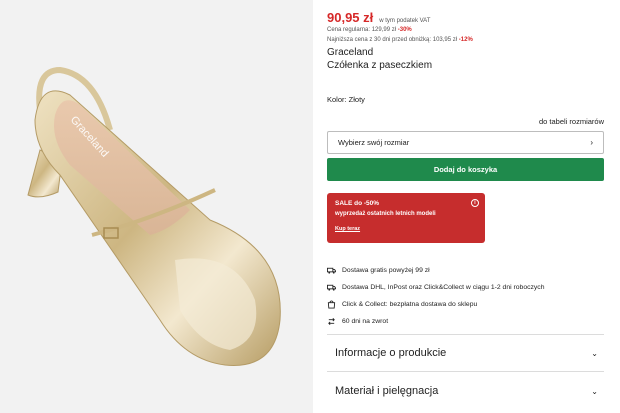 This screenshot has height=413, width=620. What do you see at coordinates (387, 391) in the screenshot?
I see `accordion-label: Materiał i pielęgnacja` at bounding box center [387, 391].